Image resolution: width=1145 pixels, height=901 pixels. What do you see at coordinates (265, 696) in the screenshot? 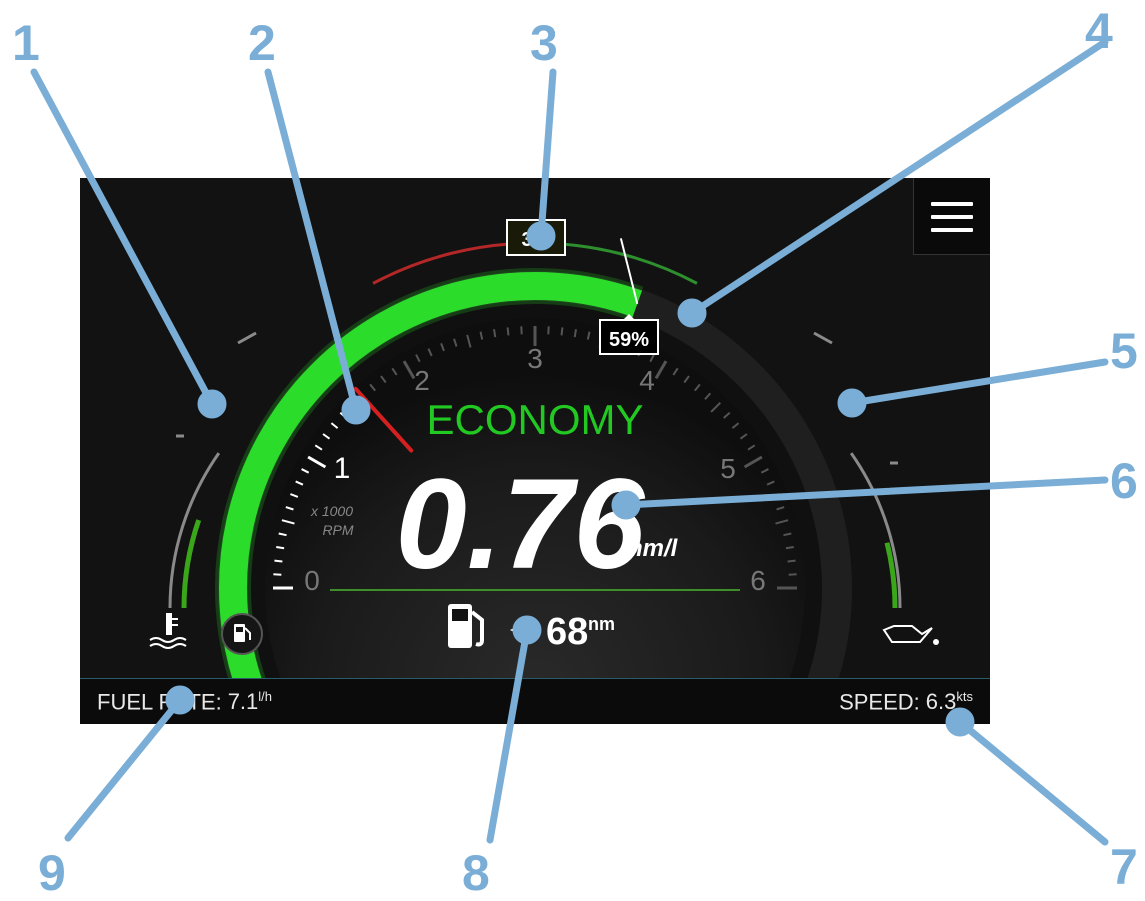
I see `fuel-rate-unit: l/h` at bounding box center [265, 696].